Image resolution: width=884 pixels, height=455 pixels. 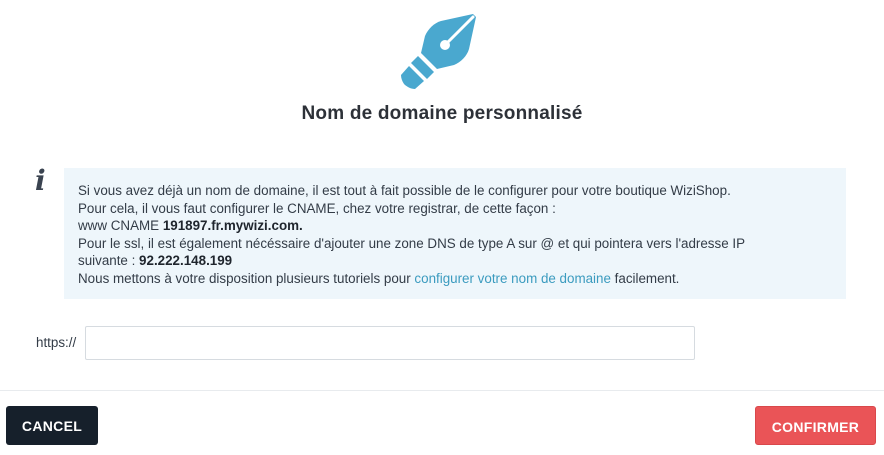 What do you see at coordinates (815, 425) in the screenshot?
I see `confirm-button: CONFIRMER` at bounding box center [815, 425].